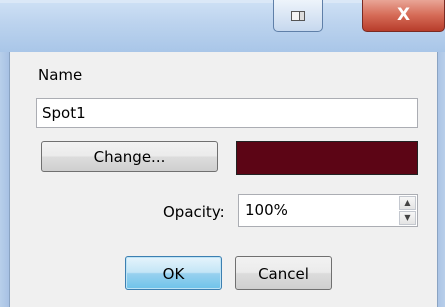 The height and width of the screenshot is (307, 445). I want to click on opacity-label: Opacity:, so click(194, 212).